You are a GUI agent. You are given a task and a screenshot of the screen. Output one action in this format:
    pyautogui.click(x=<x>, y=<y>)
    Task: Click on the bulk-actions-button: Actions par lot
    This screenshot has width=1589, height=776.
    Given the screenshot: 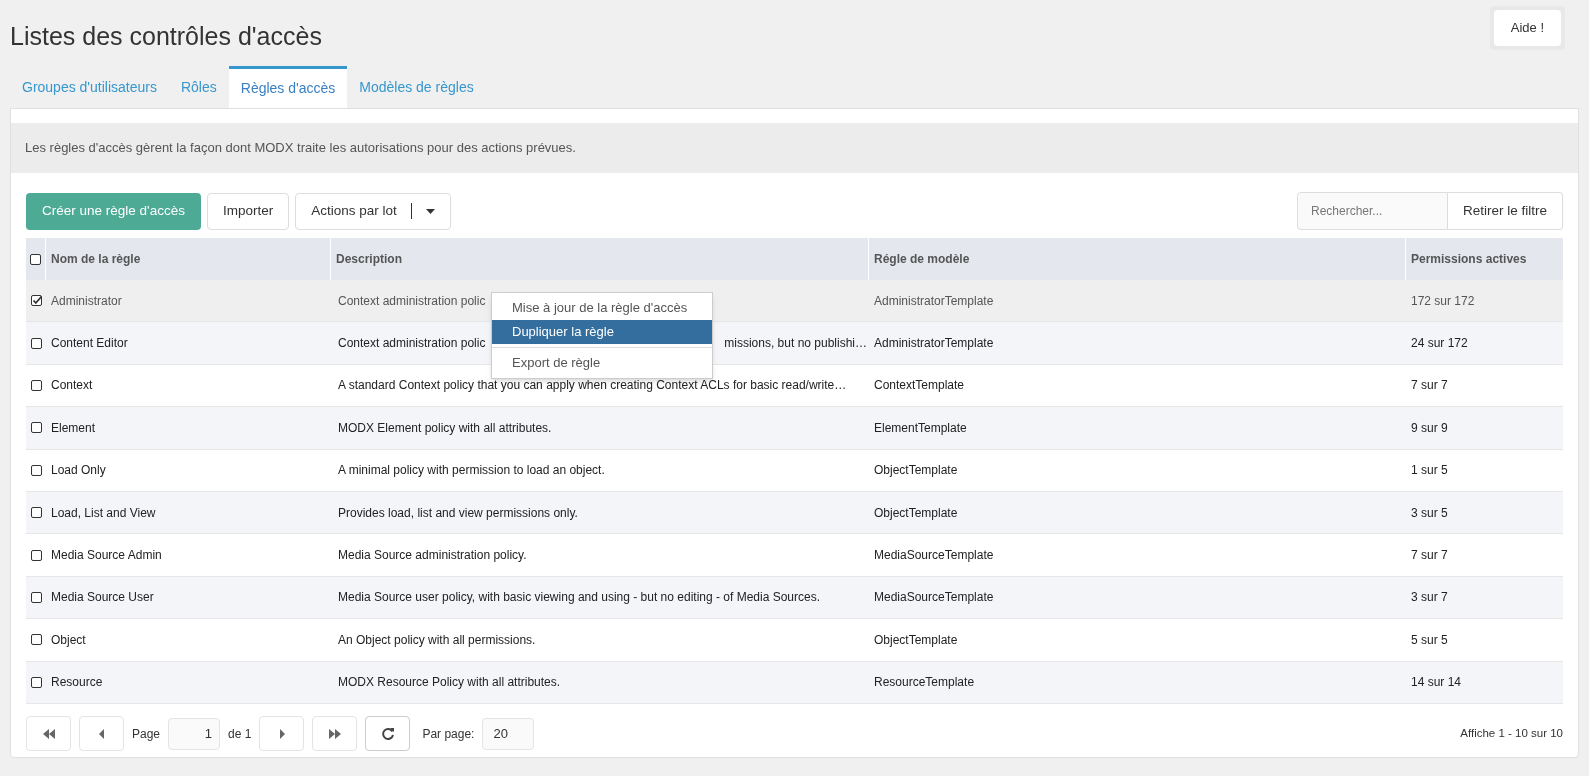 What is the action you would take?
    pyautogui.click(x=373, y=211)
    